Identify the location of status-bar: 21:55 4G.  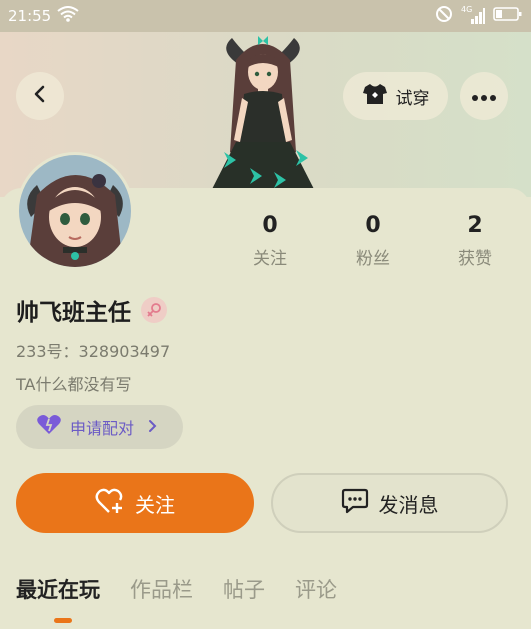
(265, 16).